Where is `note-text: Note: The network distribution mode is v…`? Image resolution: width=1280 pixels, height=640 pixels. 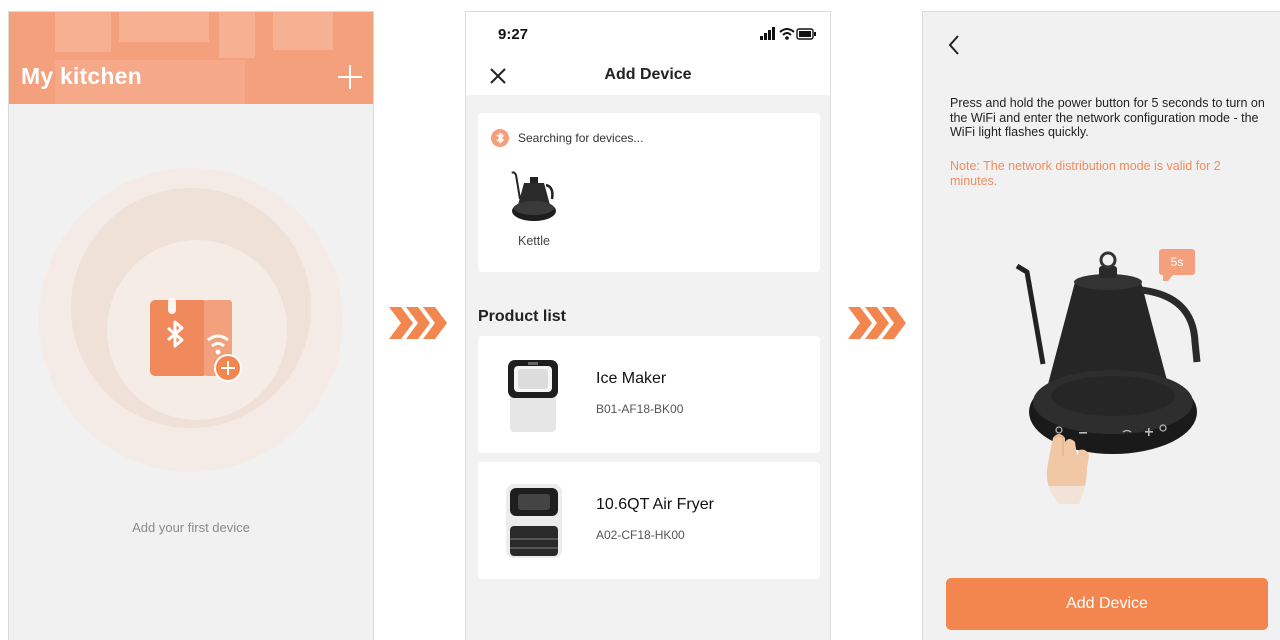 note-text: Note: The network distribution mode is v… is located at coordinates (1085, 173).